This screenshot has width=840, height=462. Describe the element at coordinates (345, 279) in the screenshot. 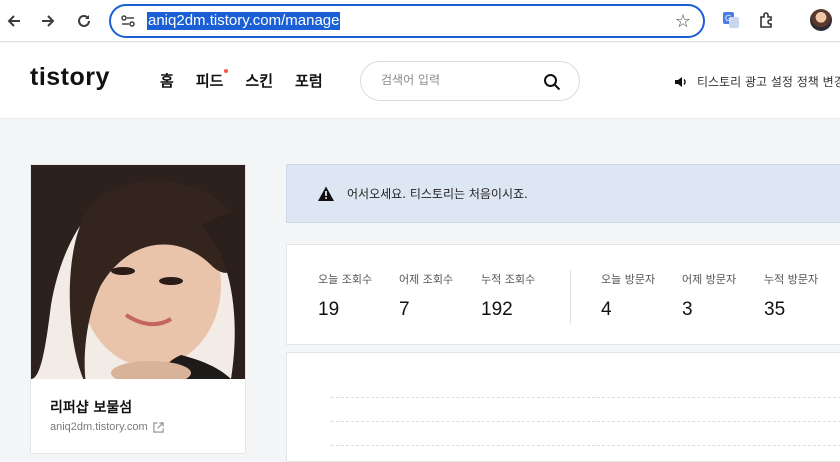

I see `stat-label: 오늘 조회수` at that location.